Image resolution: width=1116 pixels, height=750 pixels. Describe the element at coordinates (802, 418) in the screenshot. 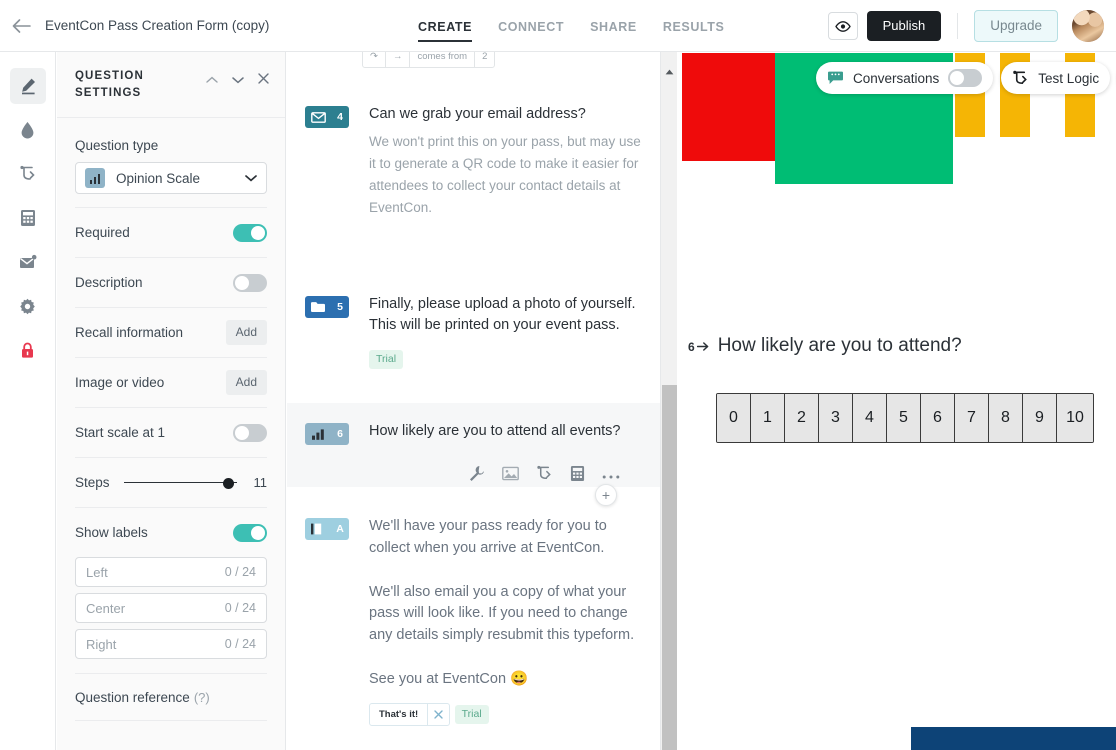

I see `scale-option-2: 2` at that location.